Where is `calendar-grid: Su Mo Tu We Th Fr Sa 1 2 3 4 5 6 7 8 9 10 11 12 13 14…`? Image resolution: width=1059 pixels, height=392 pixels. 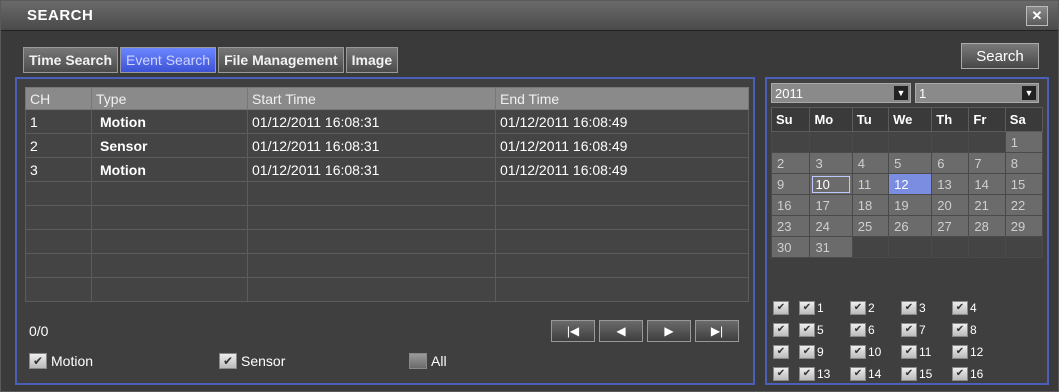 calendar-grid: Su Mo Tu We Th Fr Sa 1 2 3 4 5 6 7 8 9 10 11 12 13 14… is located at coordinates (907, 182).